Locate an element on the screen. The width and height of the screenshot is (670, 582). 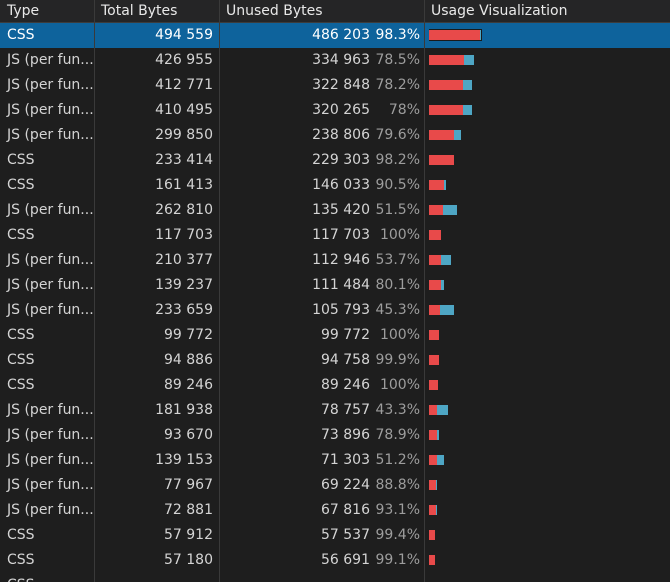
table-row: JS (per fun... 412 771 322 848 78.2% is located at coordinates (335, 85).